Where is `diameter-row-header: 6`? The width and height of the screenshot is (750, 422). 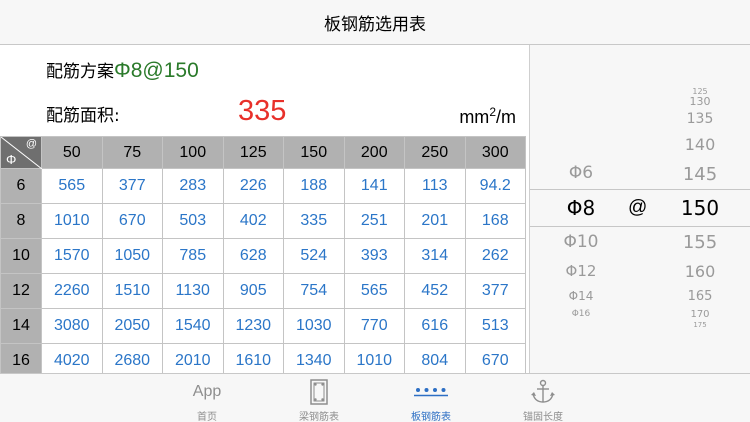
diameter-row-header: 6 is located at coordinates (21, 186).